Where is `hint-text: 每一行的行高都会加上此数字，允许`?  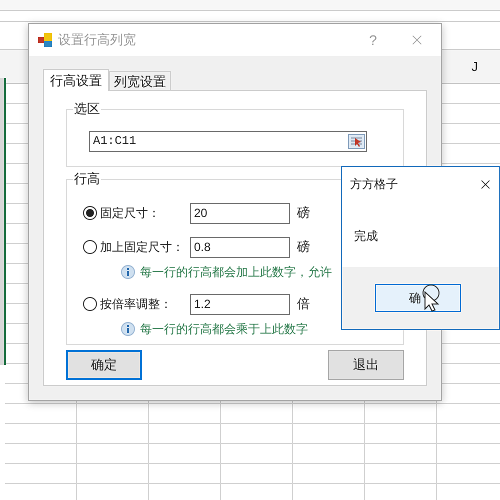 hint-text: 每一行的行高都会加上此数字，允许 is located at coordinates (236, 272).